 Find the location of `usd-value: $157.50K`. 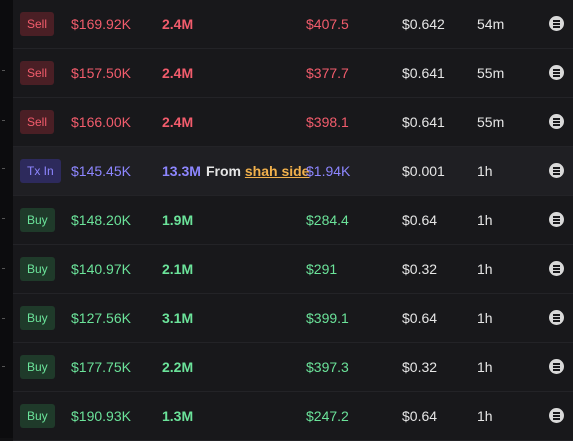

usd-value: $157.50K is located at coordinates (101, 73).